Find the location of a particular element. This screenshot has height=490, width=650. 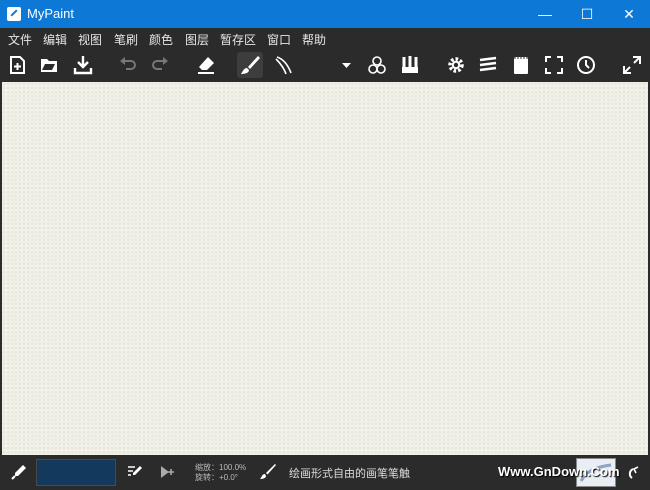

redo-button is located at coordinates (160, 65).